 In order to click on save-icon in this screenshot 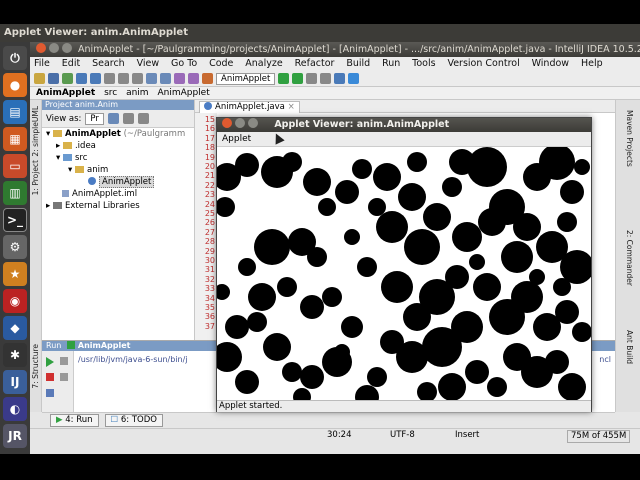, I will do `click(53, 78)`.